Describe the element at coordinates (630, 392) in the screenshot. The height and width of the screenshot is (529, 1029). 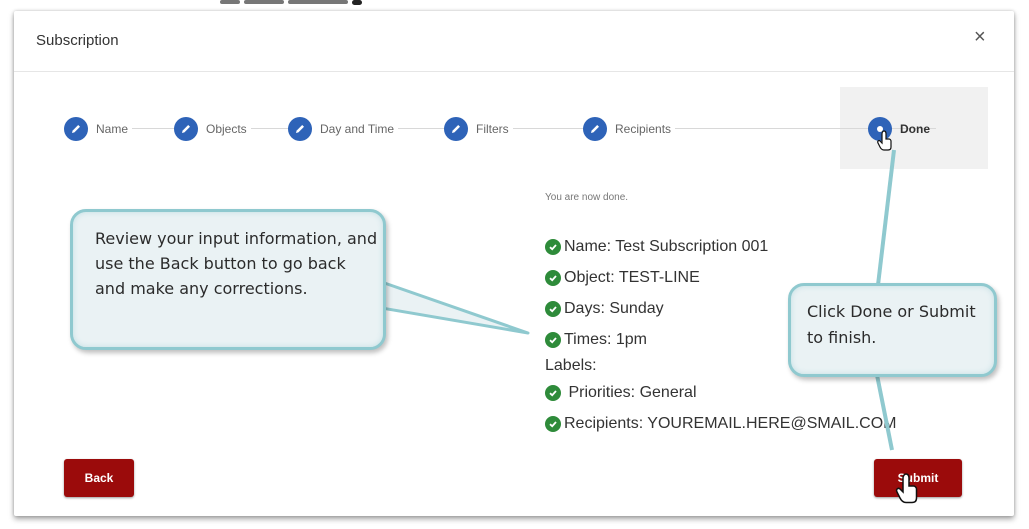
I see `summary-priorities: Priorities: General` at that location.